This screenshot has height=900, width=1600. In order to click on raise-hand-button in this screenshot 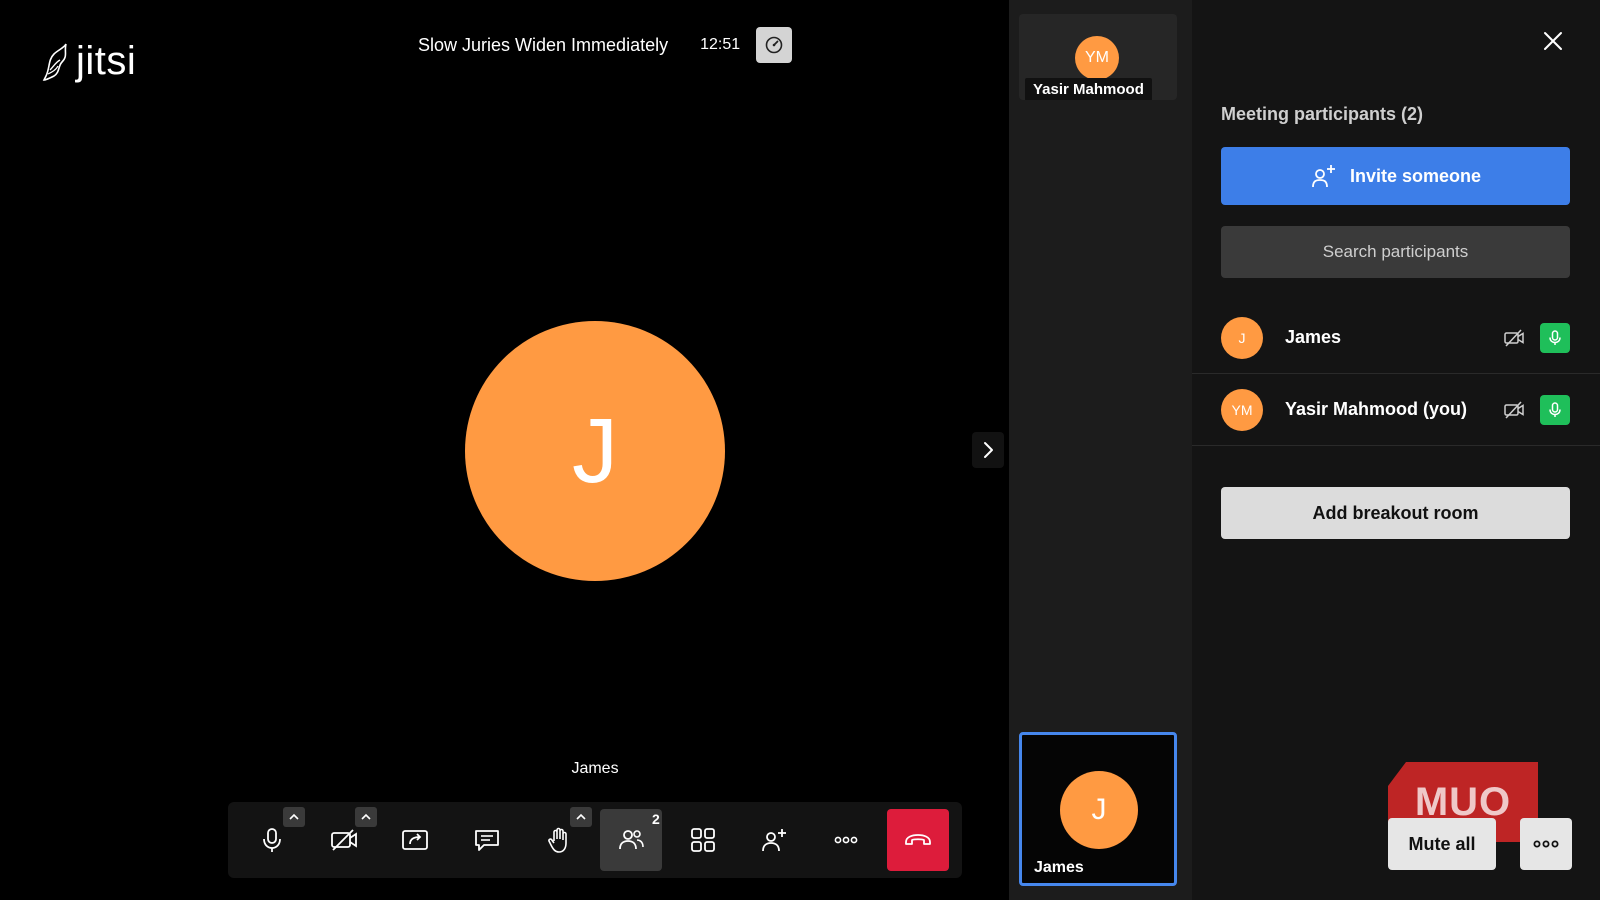, I will do `click(560, 839)`.